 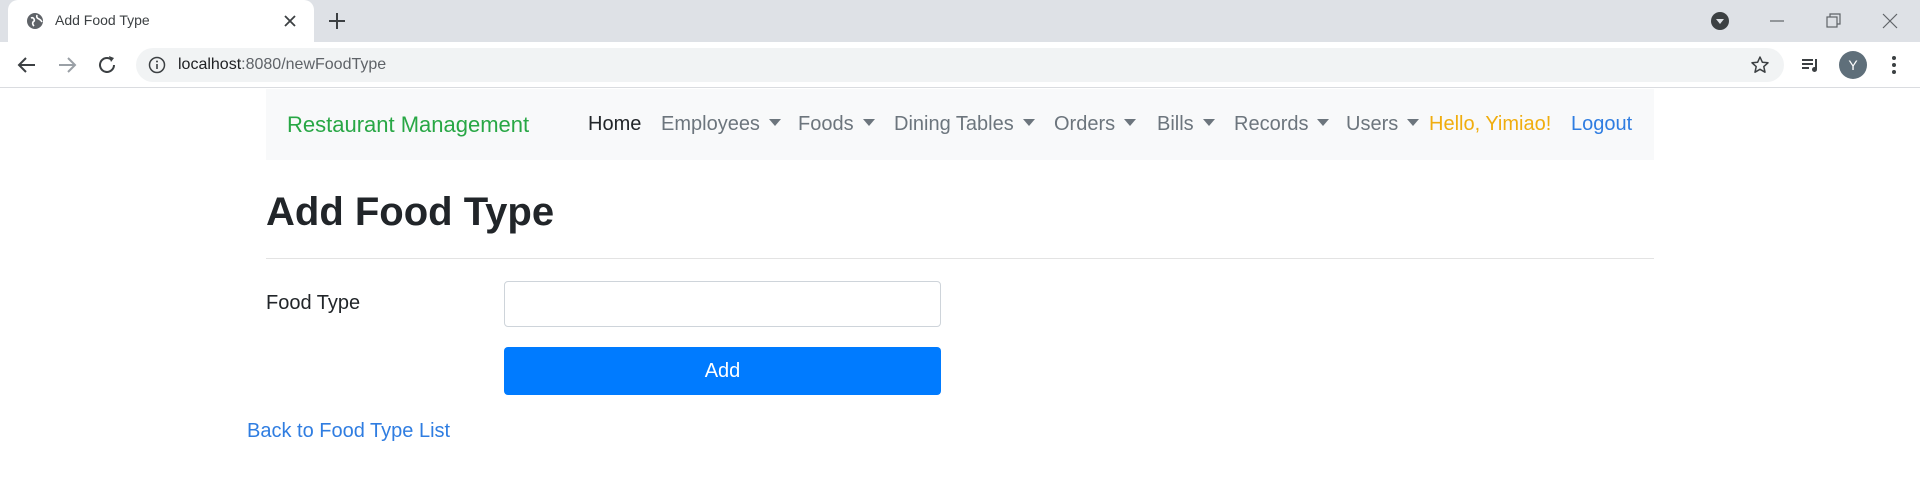 I want to click on nav-dining-tables-dropdown: Dining Tables, so click(x=964, y=124).